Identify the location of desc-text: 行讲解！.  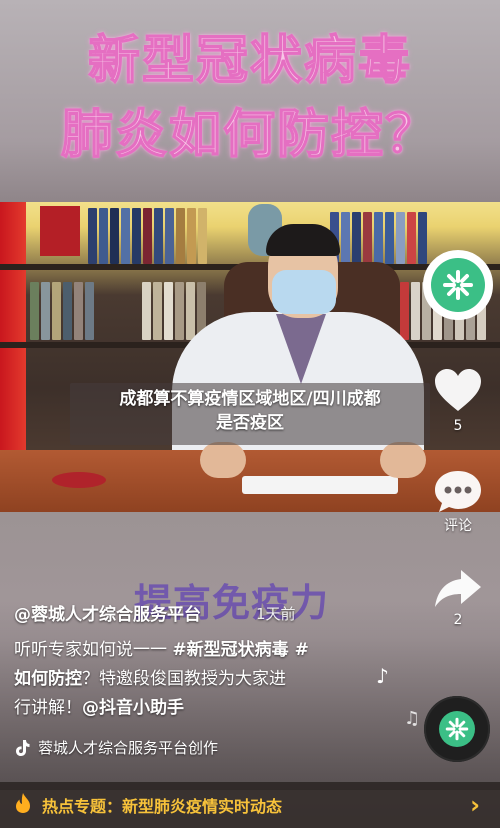
(48, 708).